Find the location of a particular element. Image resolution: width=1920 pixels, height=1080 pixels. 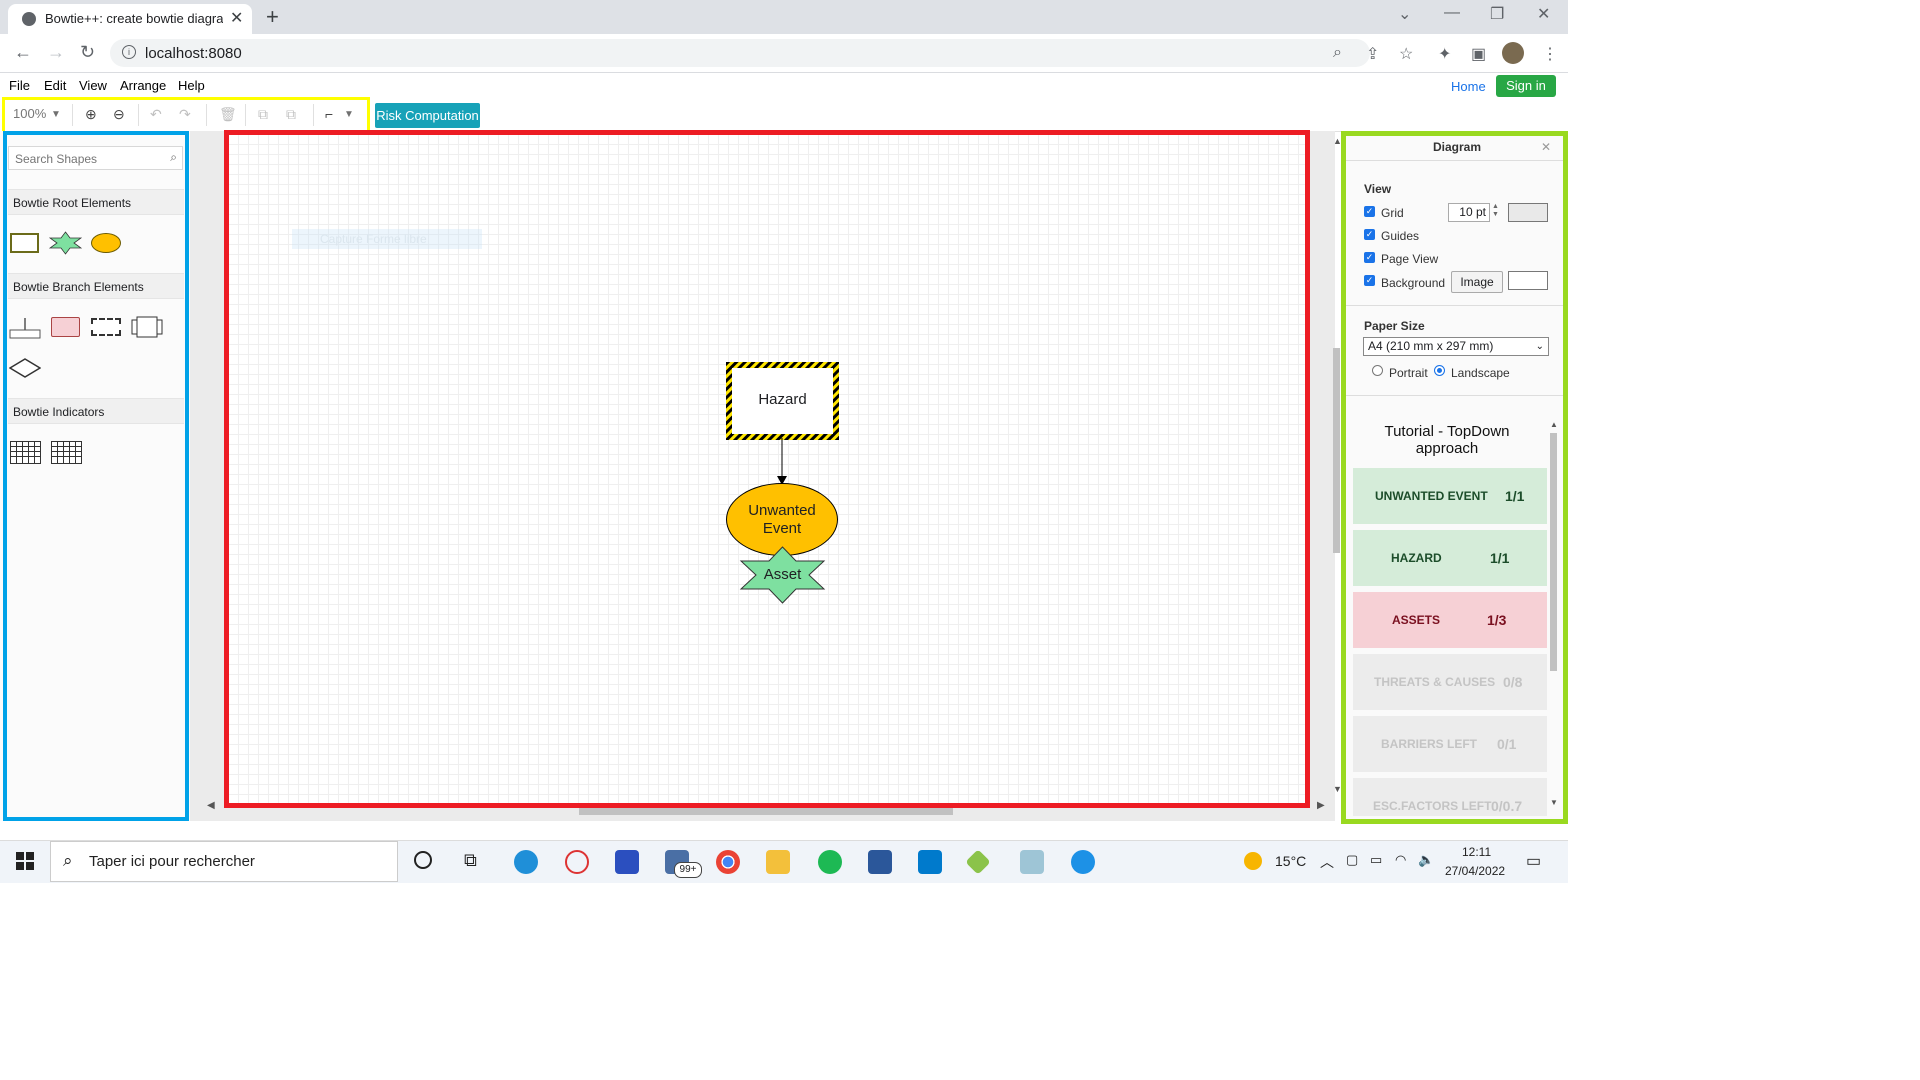

profile-avatar is located at coordinates (1513, 53).